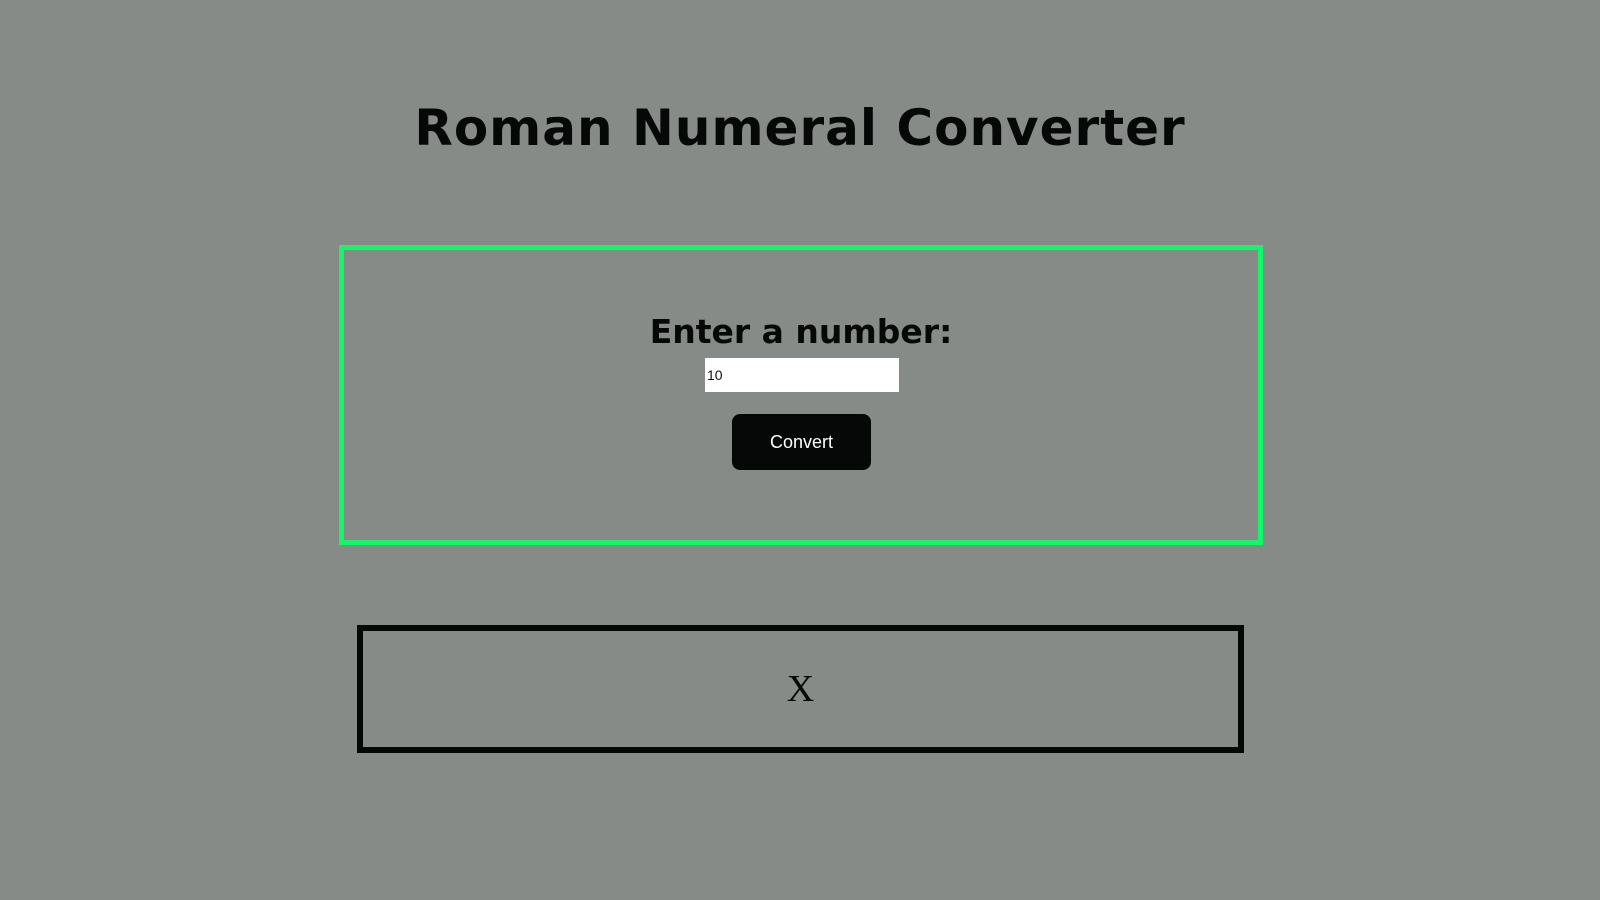  Describe the element at coordinates (802, 375) in the screenshot. I see `number-input` at that location.